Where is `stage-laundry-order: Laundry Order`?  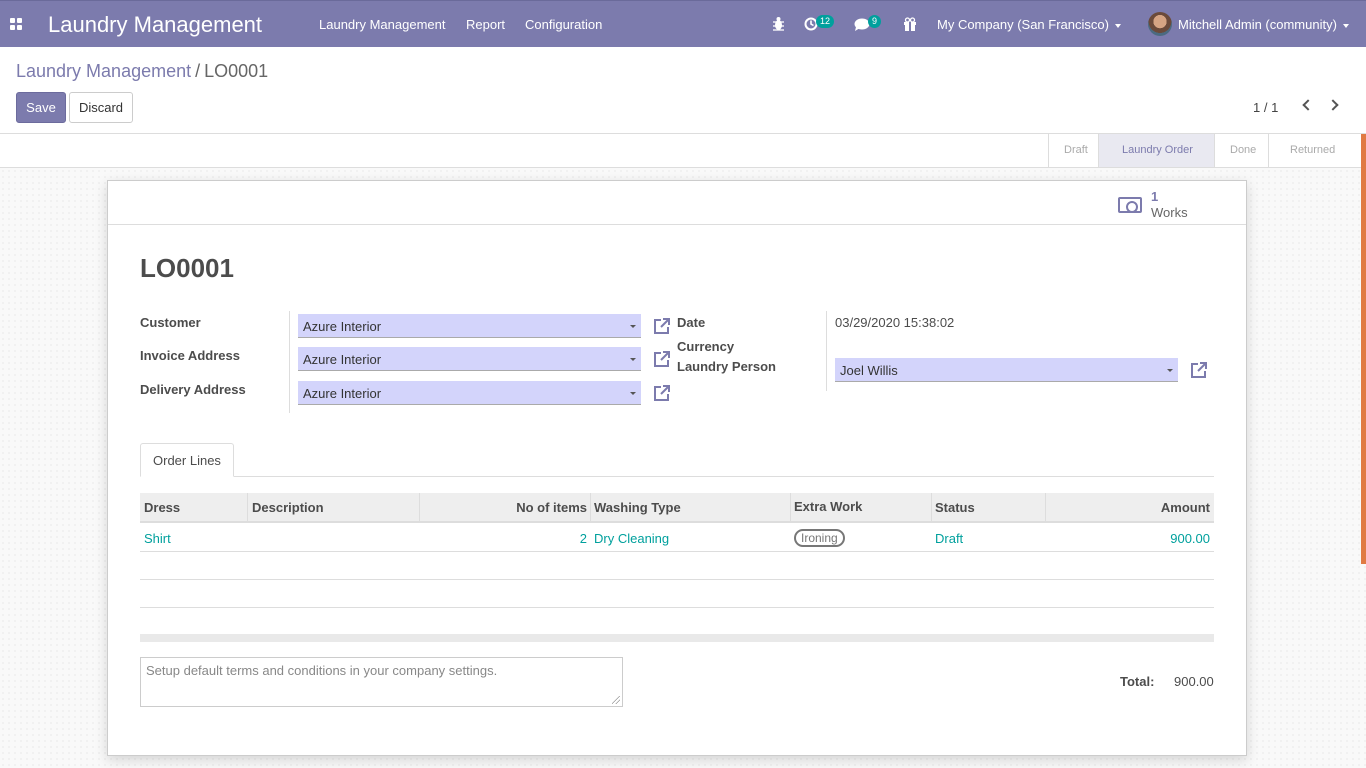
stage-laundry-order: Laundry Order is located at coordinates (1157, 150).